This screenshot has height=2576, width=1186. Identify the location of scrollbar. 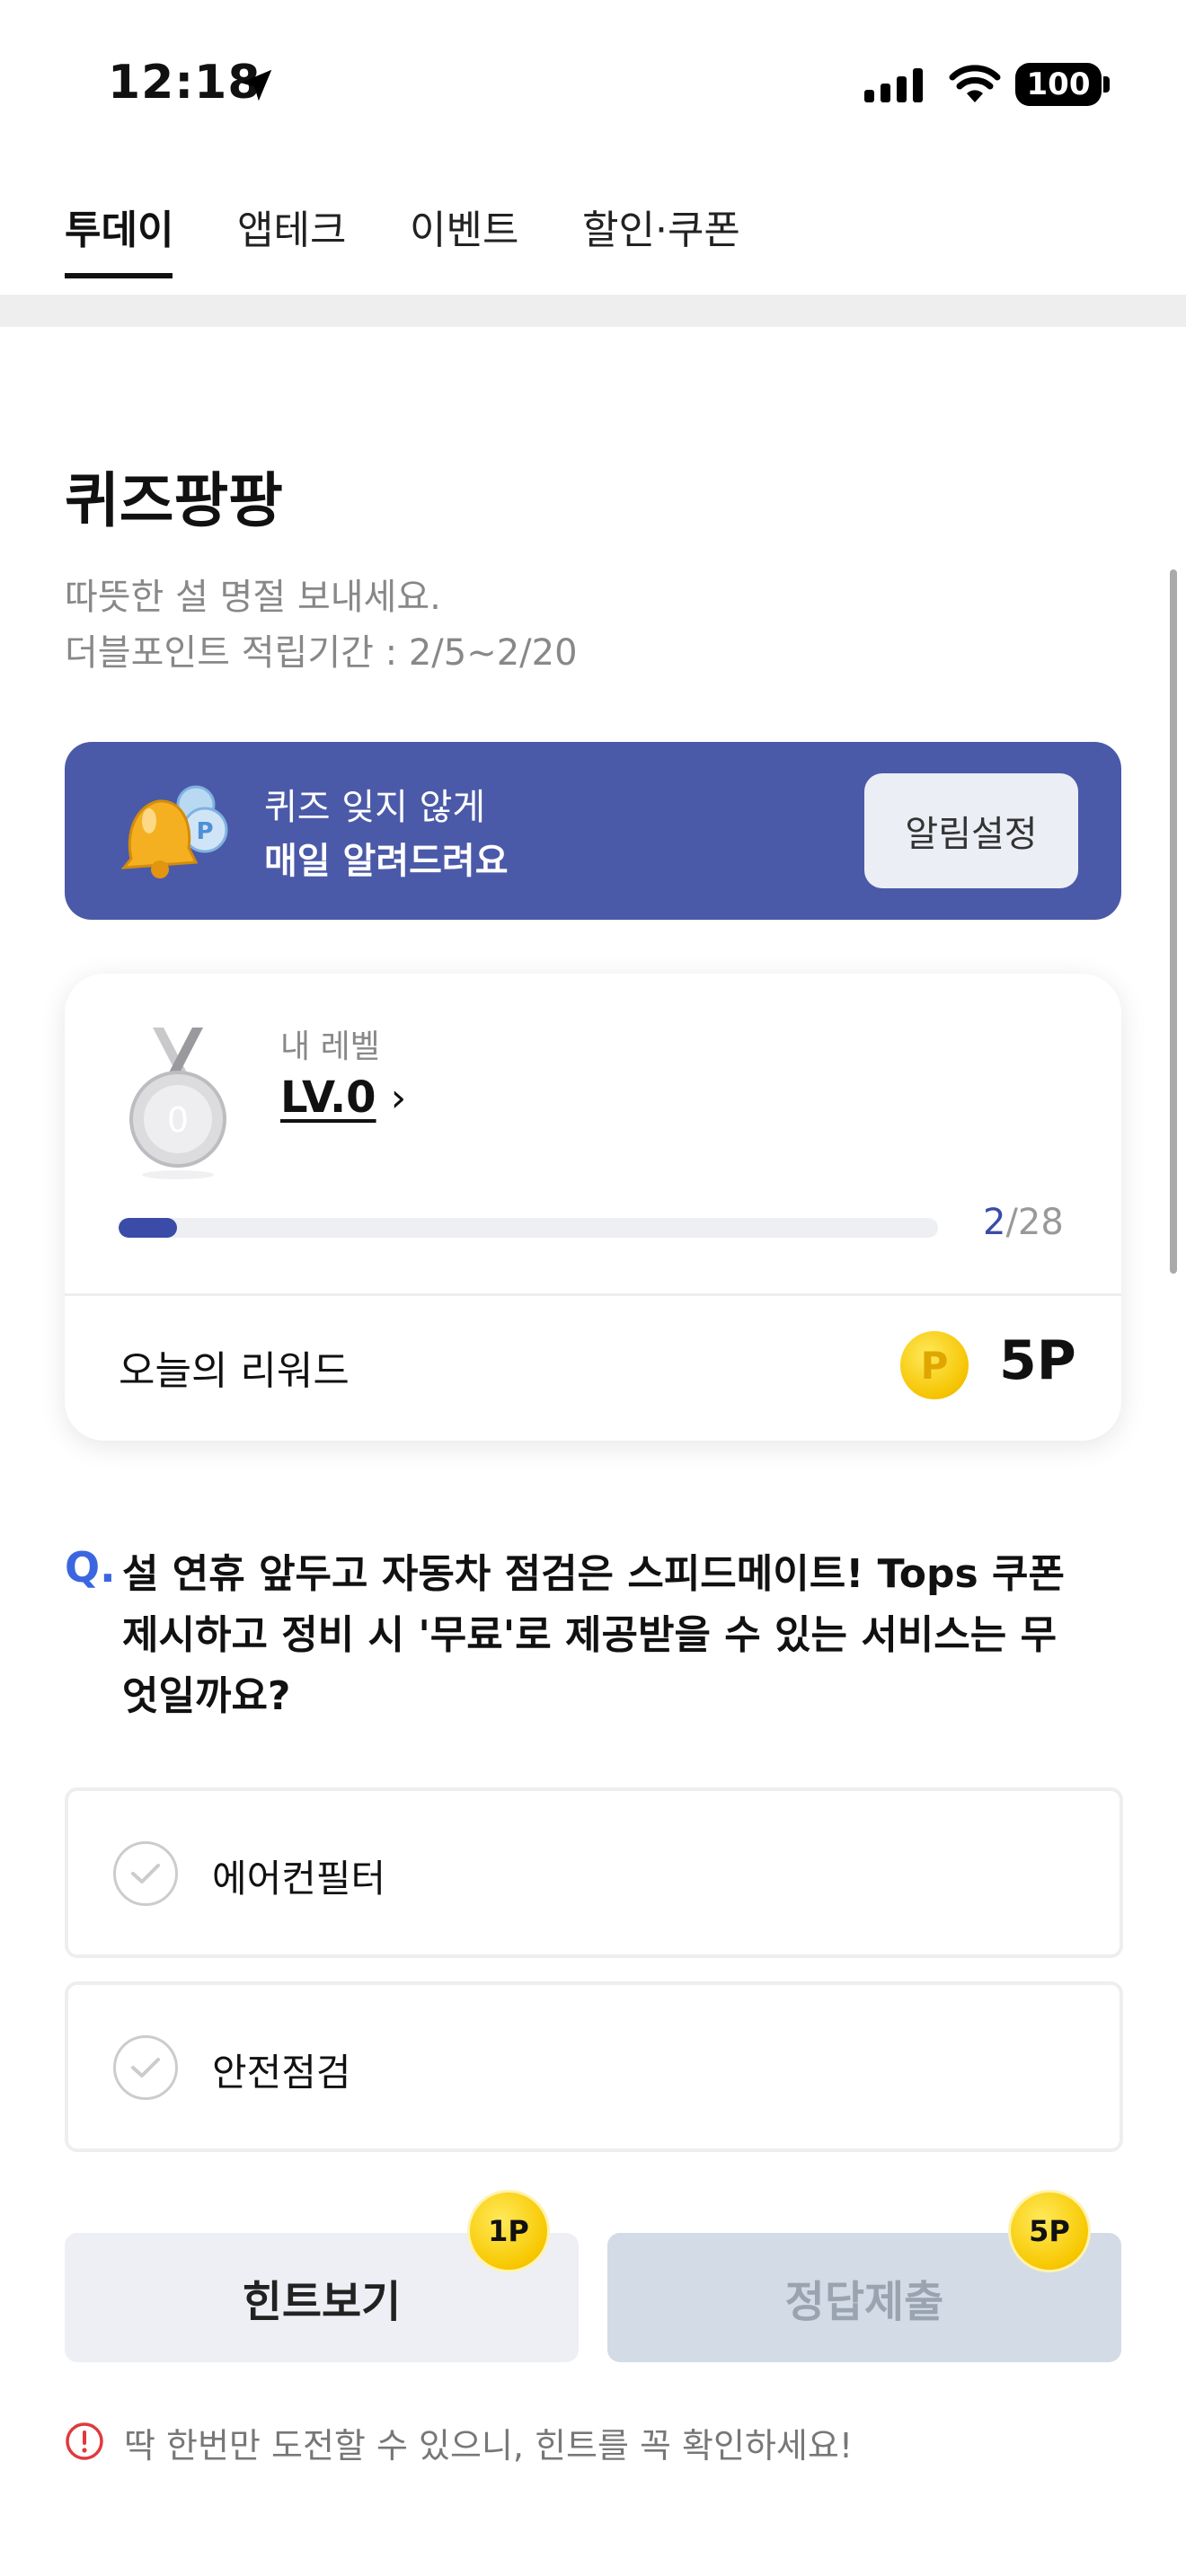
(1173, 921).